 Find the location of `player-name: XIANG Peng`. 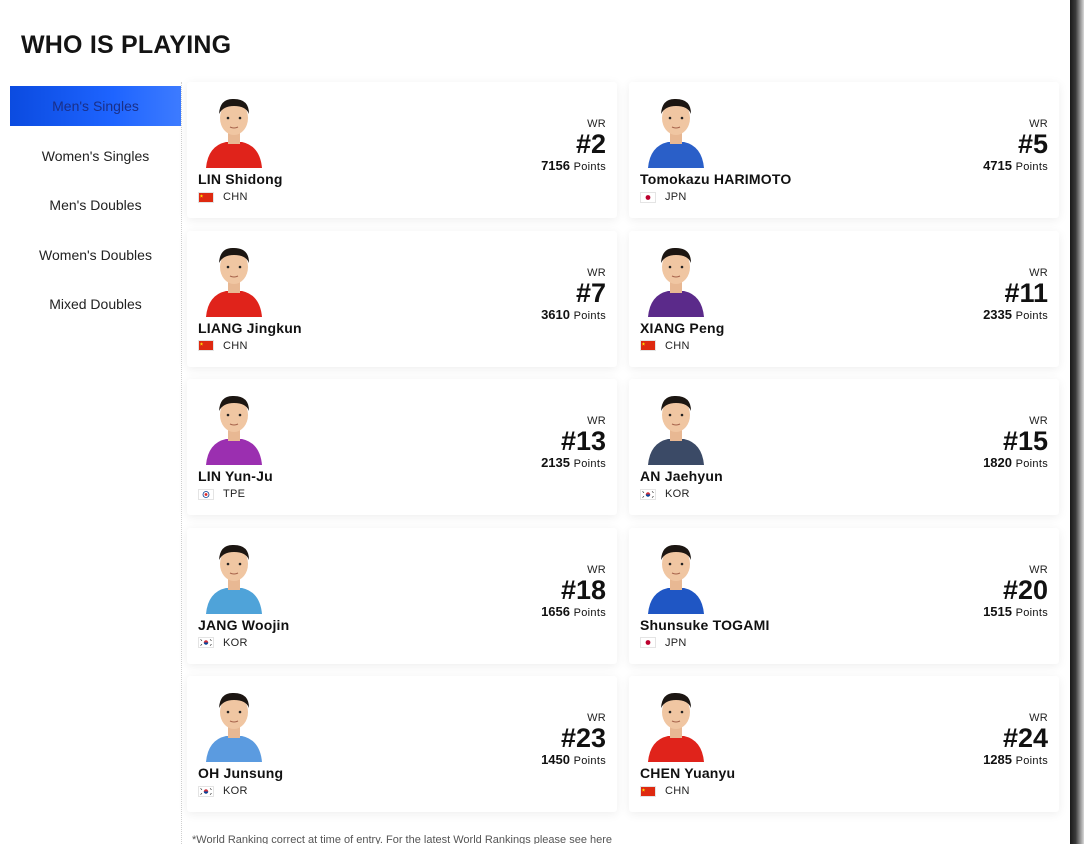

player-name: XIANG Peng is located at coordinates (682, 328).